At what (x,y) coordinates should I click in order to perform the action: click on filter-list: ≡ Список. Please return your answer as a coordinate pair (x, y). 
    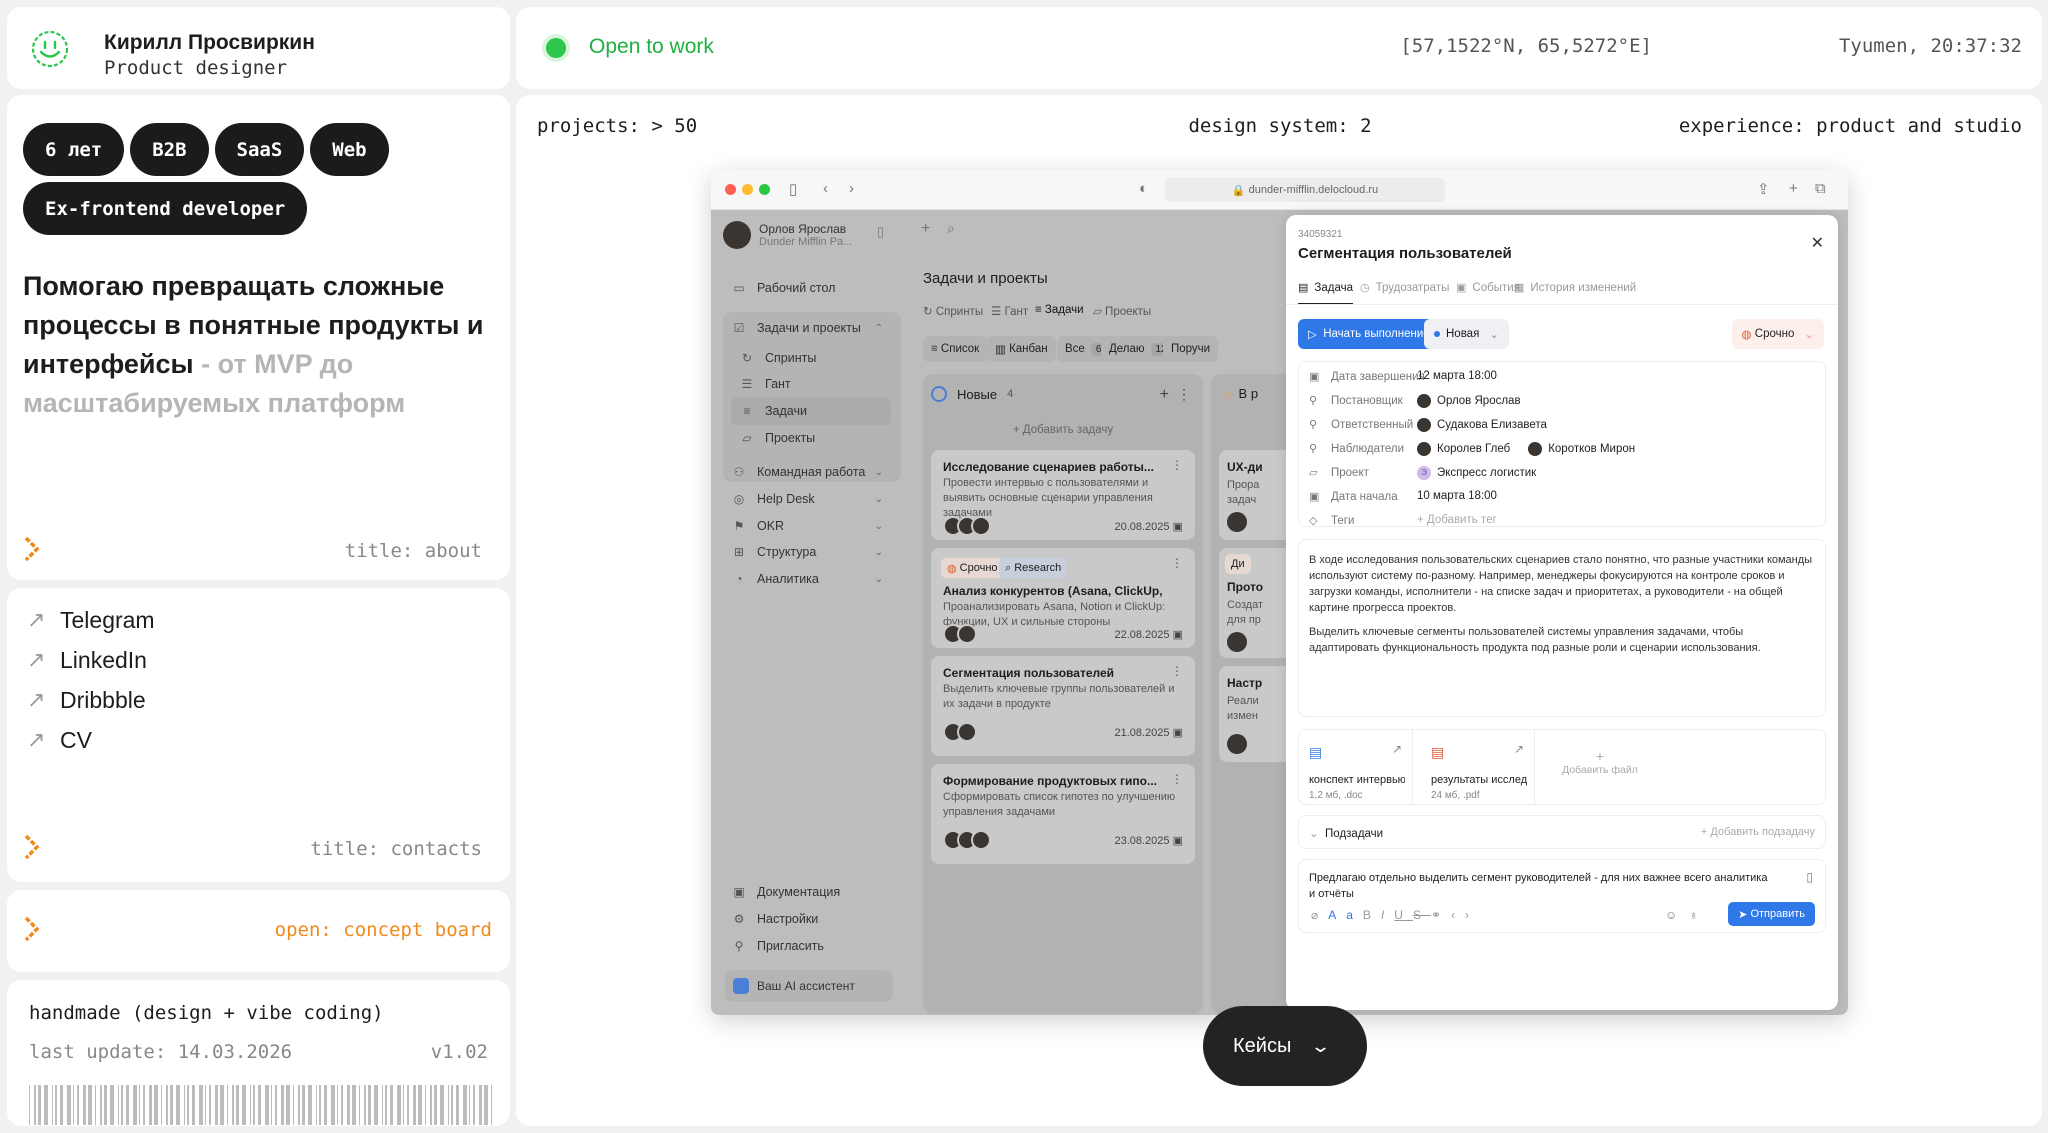
    Looking at the image, I should click on (955, 349).